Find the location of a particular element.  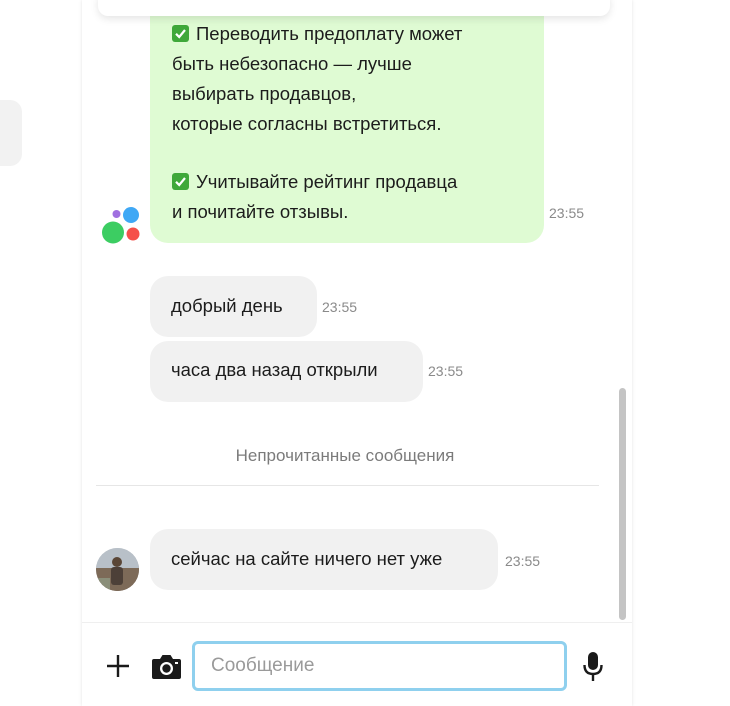

message-bubble: добрый день is located at coordinates (233, 306).